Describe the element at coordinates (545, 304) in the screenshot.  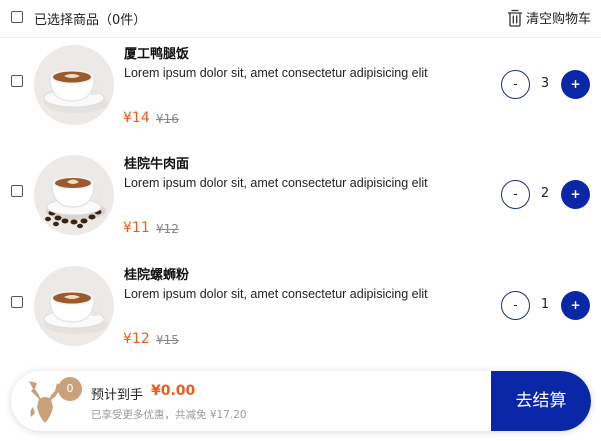
I see `item-quantity: 1` at that location.